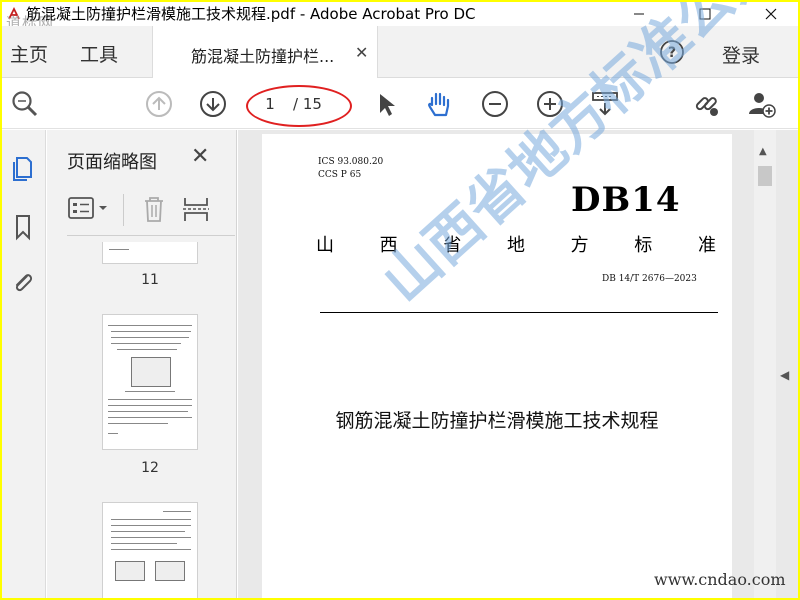 The height and width of the screenshot is (600, 800). Describe the element at coordinates (388, 245) in the screenshot. I see `heading-char: 西` at that location.